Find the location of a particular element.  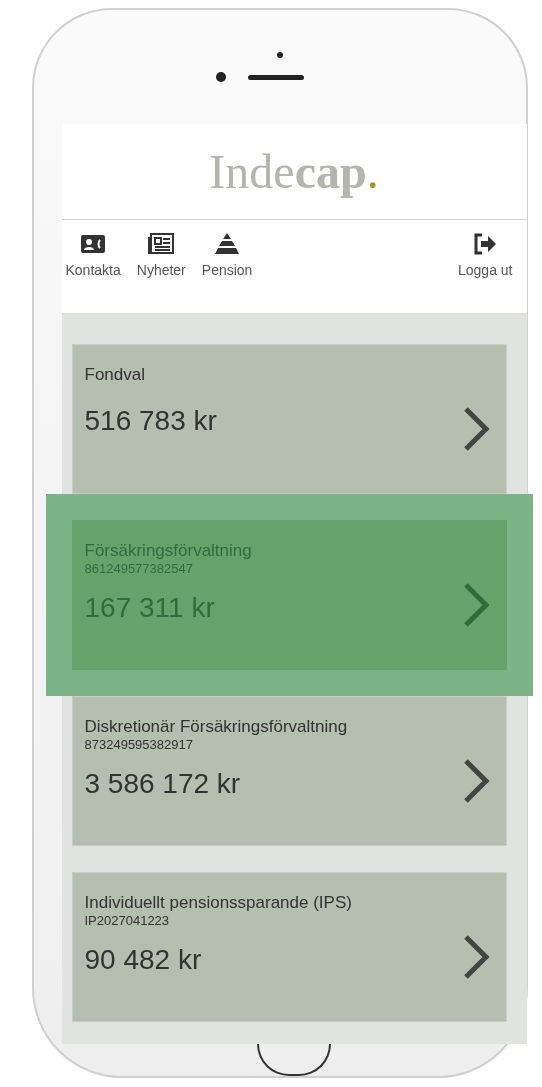

pyramid-icon is located at coordinates (227, 244).